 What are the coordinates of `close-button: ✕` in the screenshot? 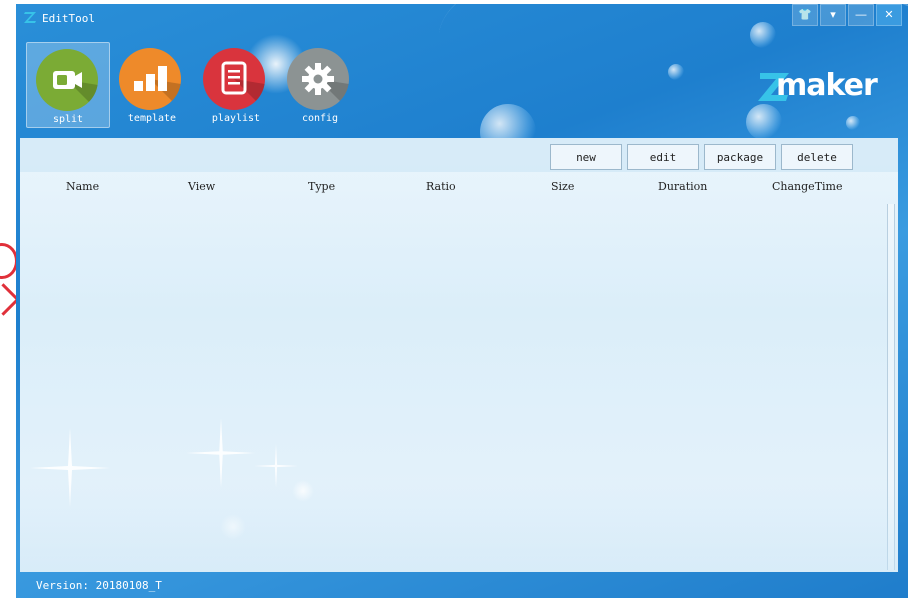 It's located at (889, 15).